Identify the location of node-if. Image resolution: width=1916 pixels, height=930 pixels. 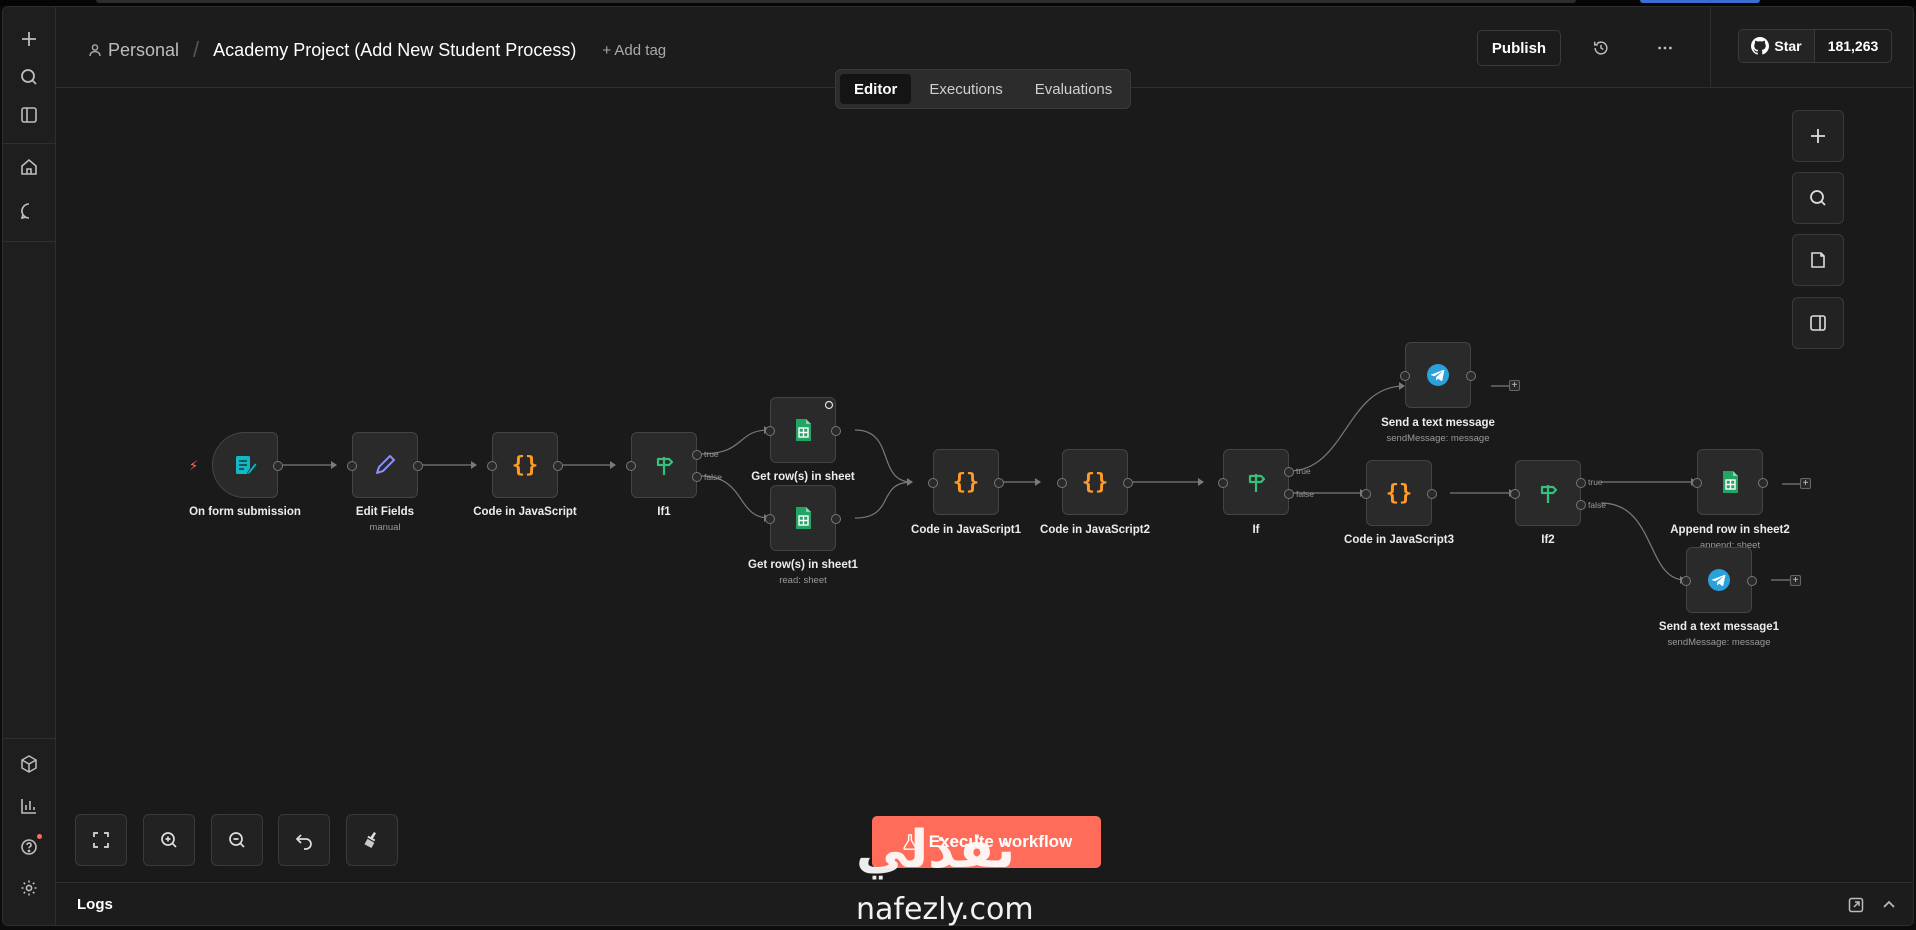
(1256, 482).